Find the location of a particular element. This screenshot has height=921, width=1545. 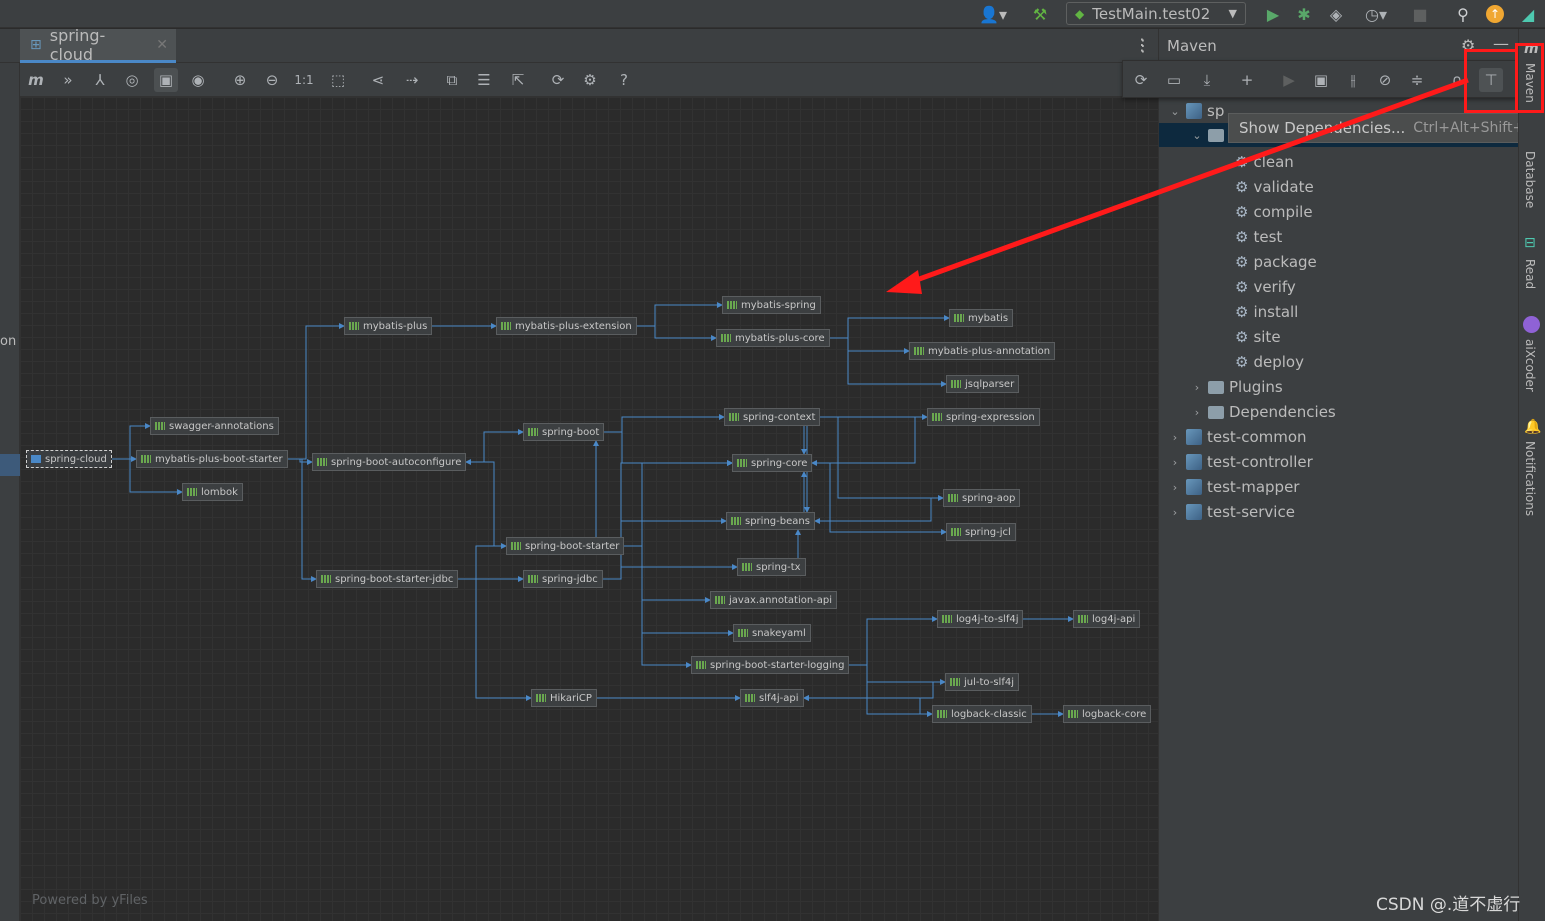

node-jul-to-slf4j: jul-to-slf4j is located at coordinates (982, 682).